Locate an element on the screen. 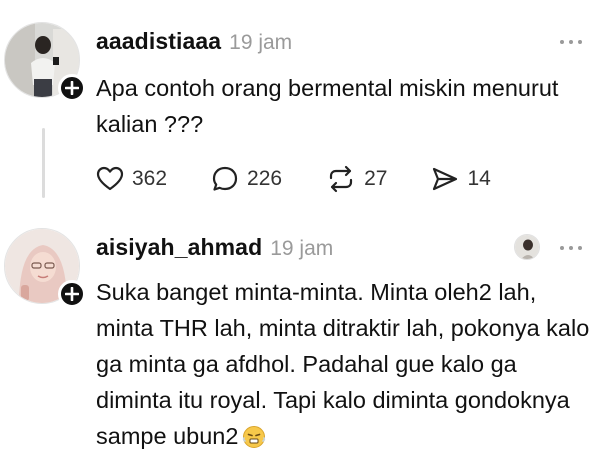 Image resolution: width=604 pixels, height=472 pixels. heart-icon is located at coordinates (110, 178).